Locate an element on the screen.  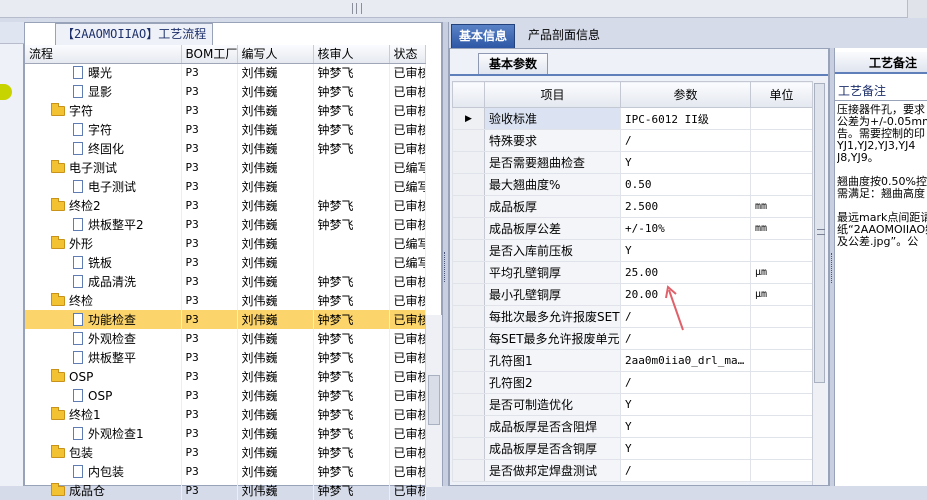
param-row: 特殊要求 / is located at coordinates (632, 140).